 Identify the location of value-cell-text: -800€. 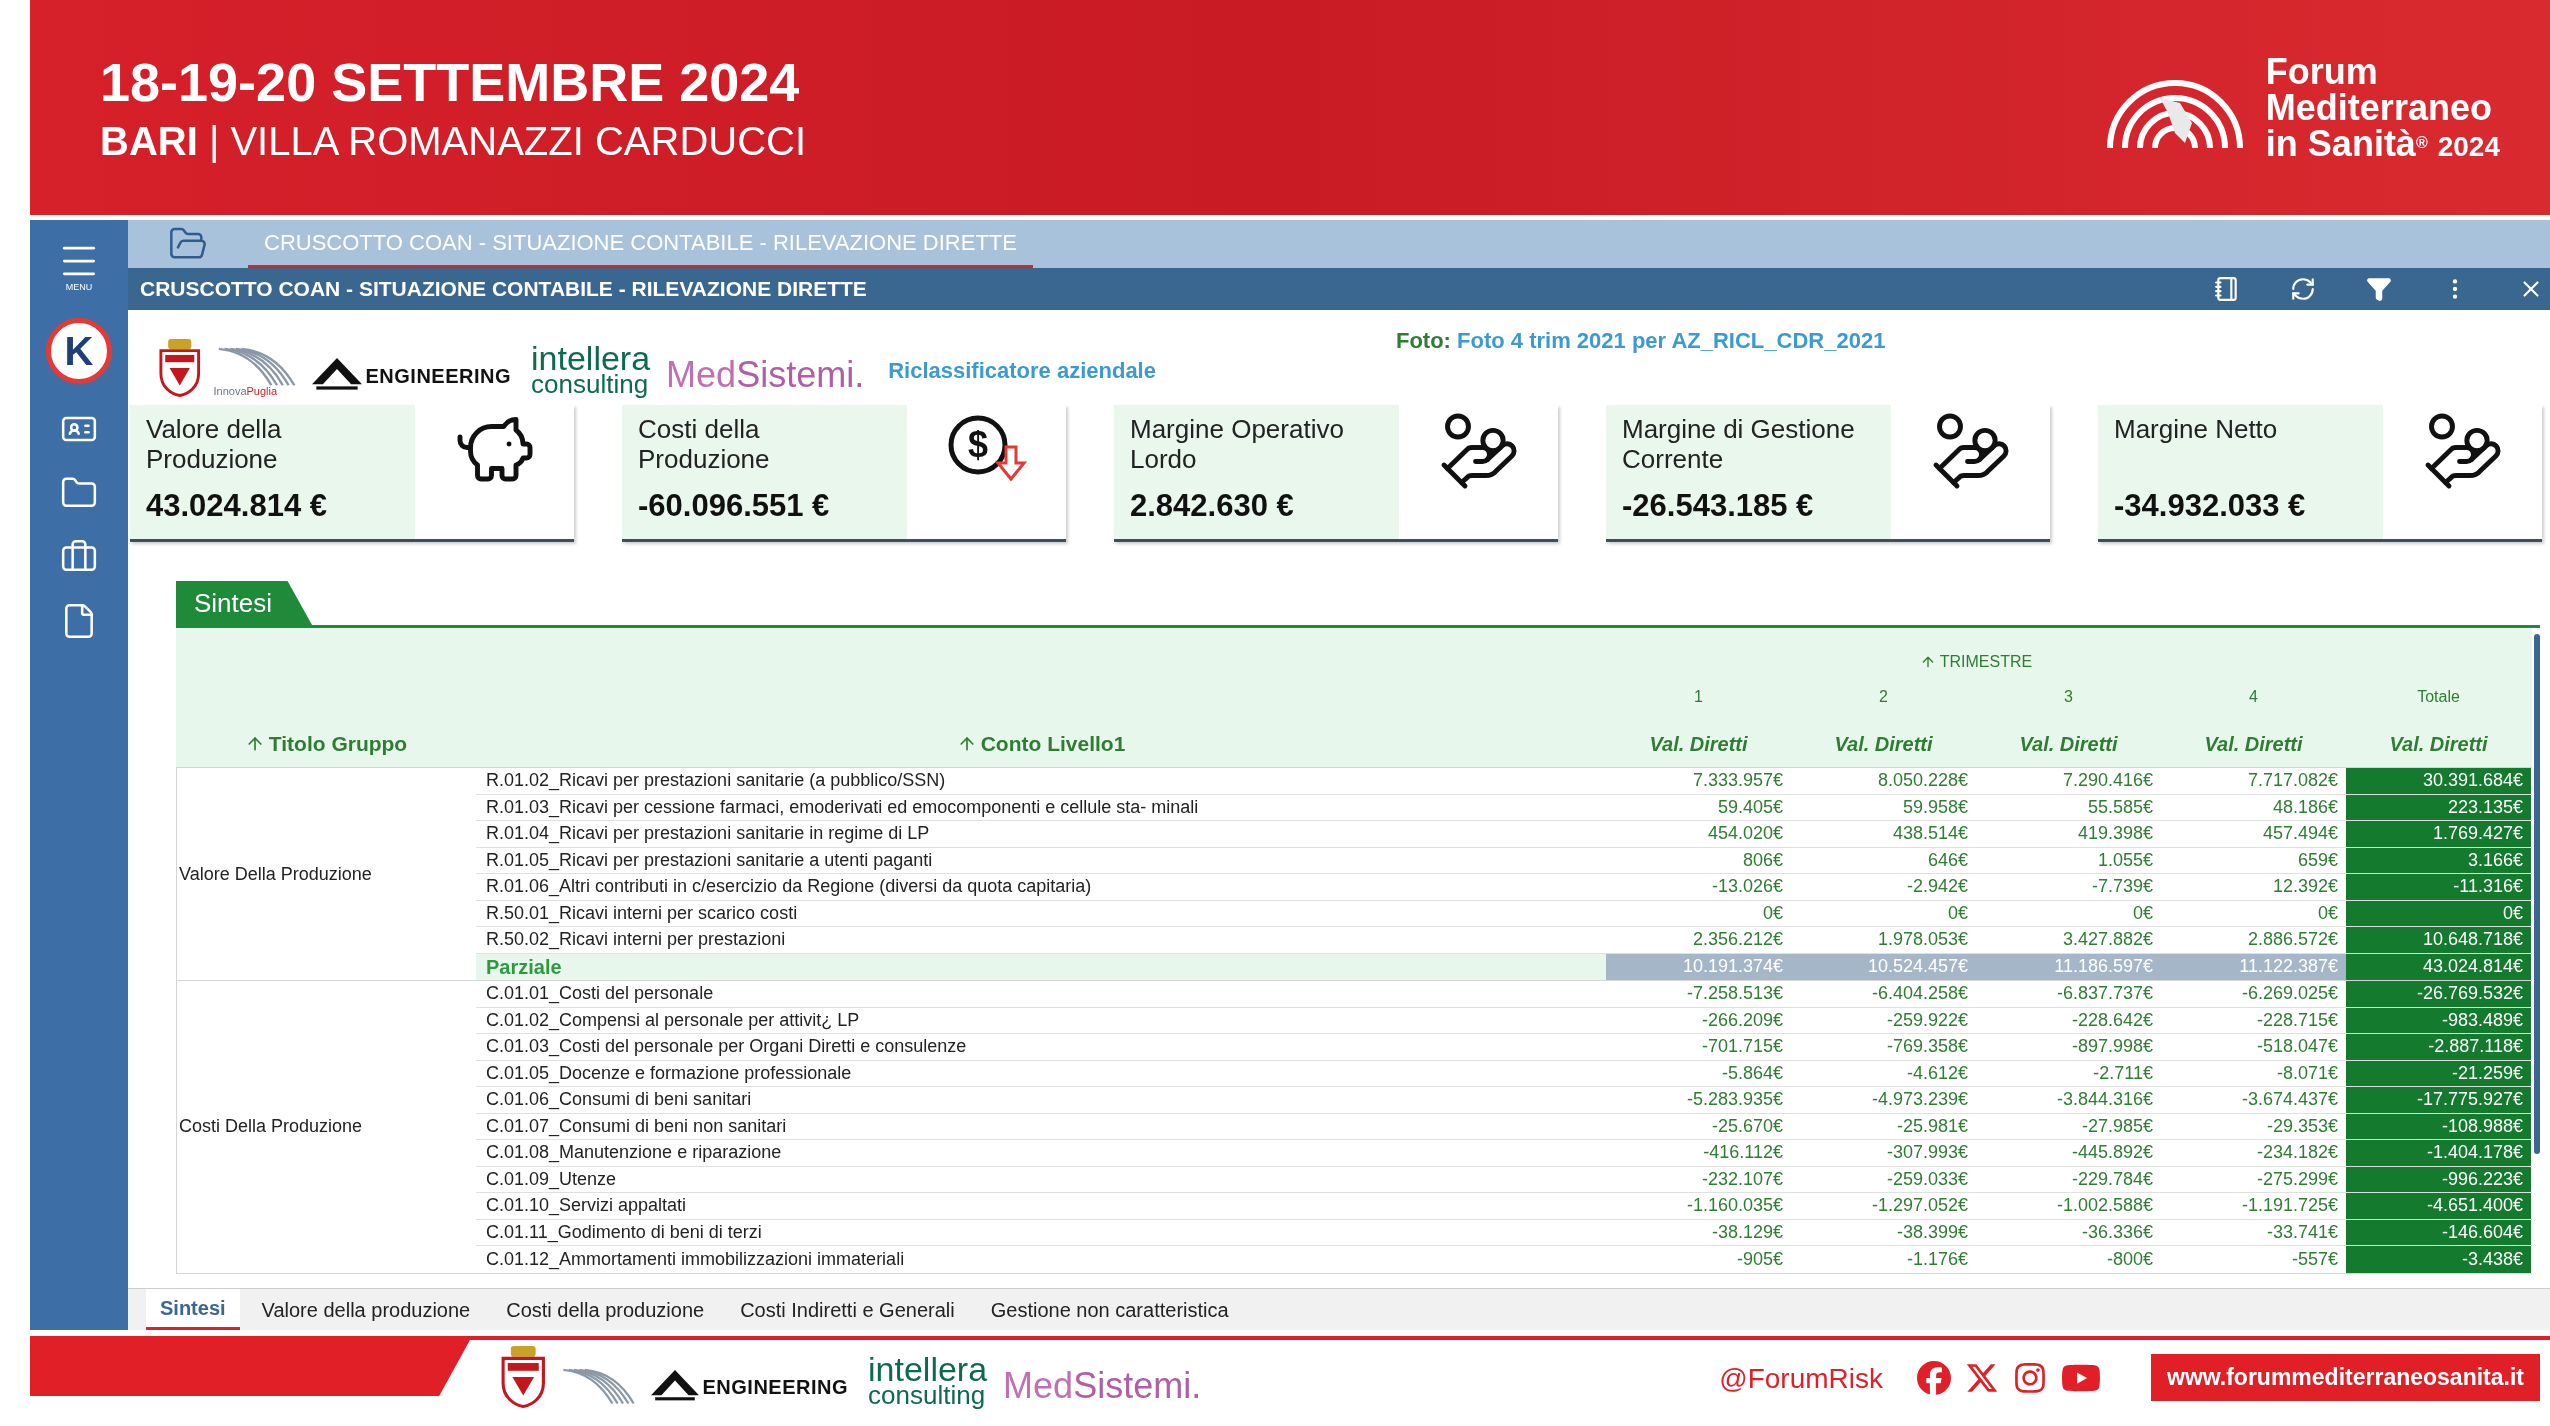
(2129, 1259).